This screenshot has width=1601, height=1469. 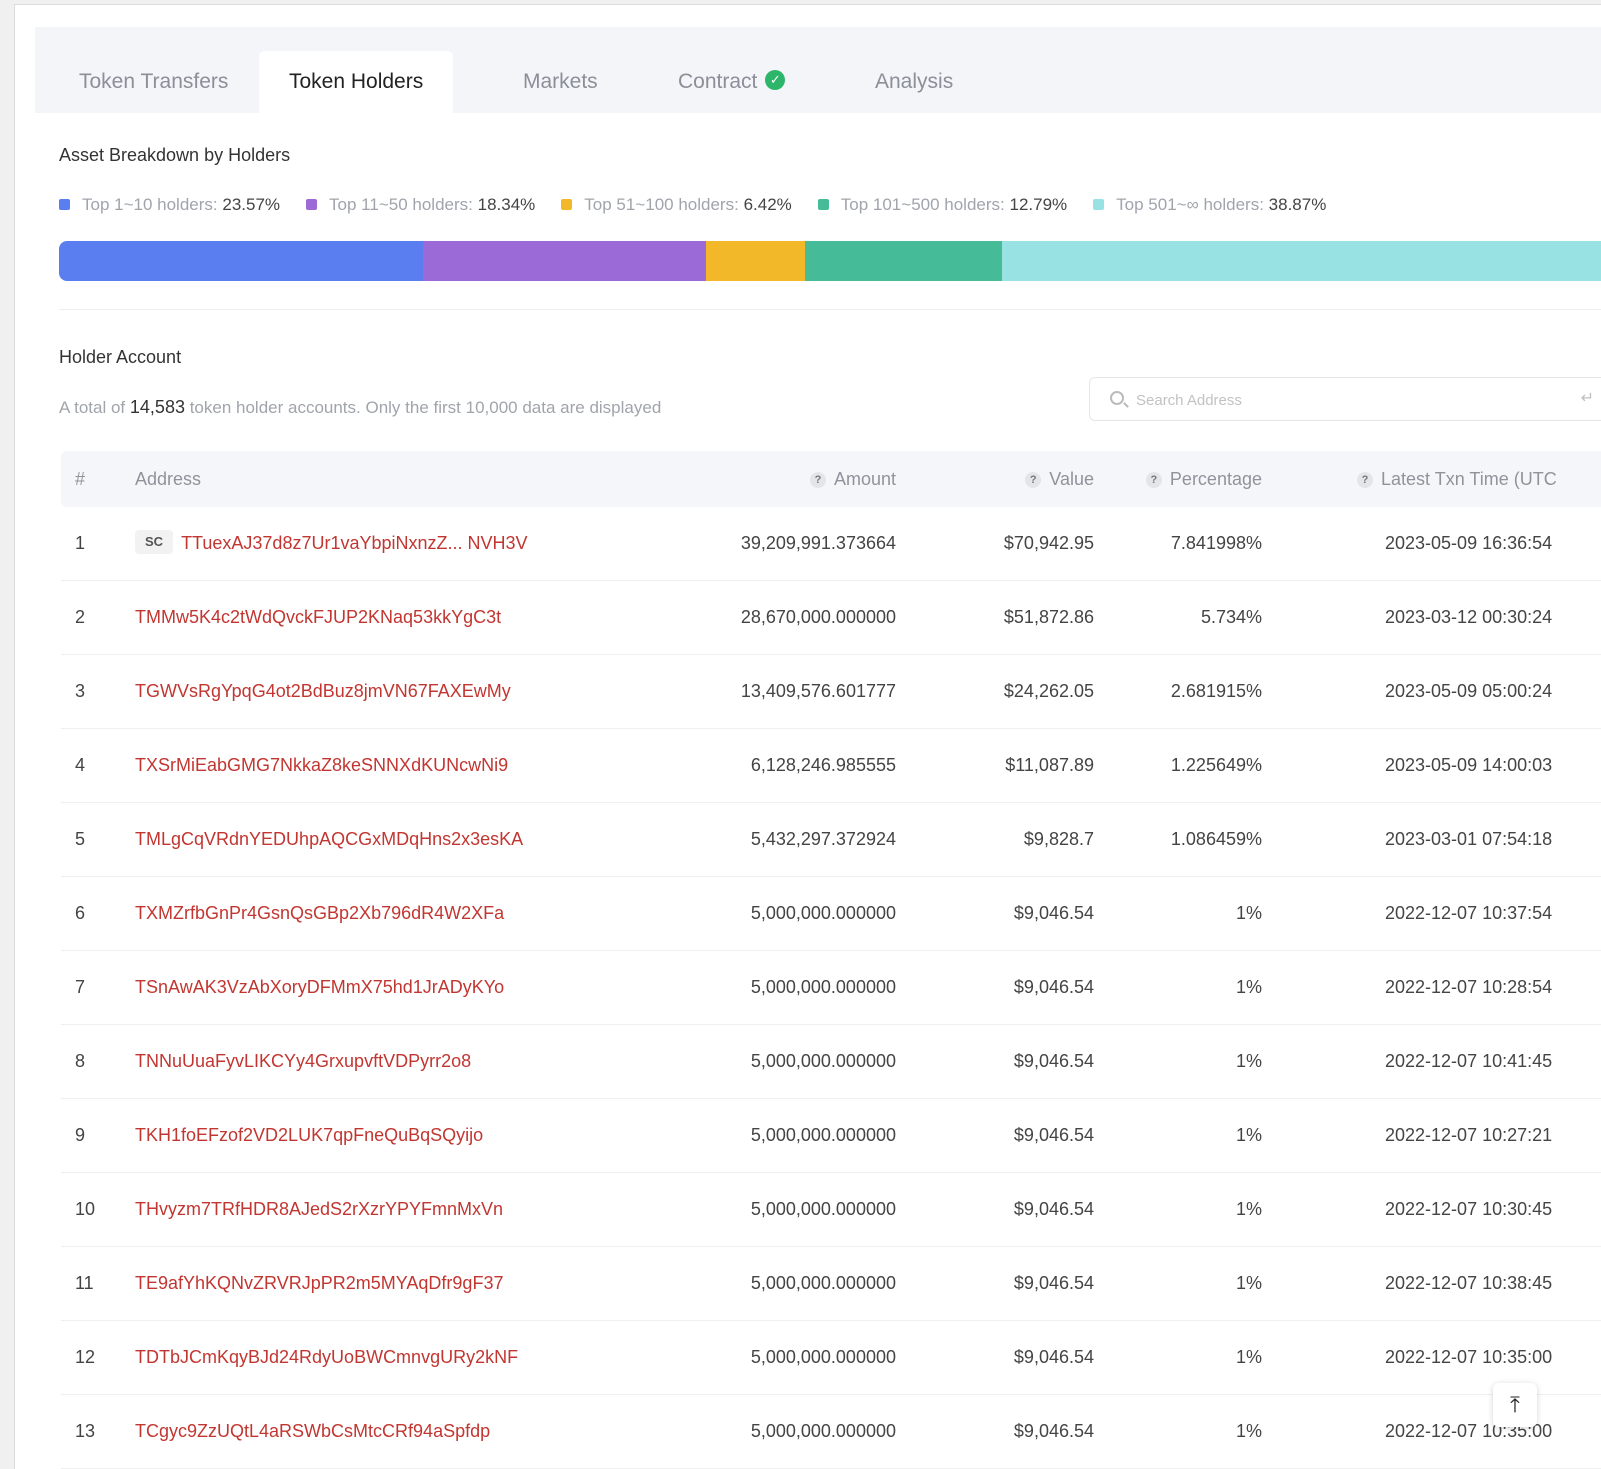 I want to click on value-cell: $24,262.05, so click(x=1048, y=691).